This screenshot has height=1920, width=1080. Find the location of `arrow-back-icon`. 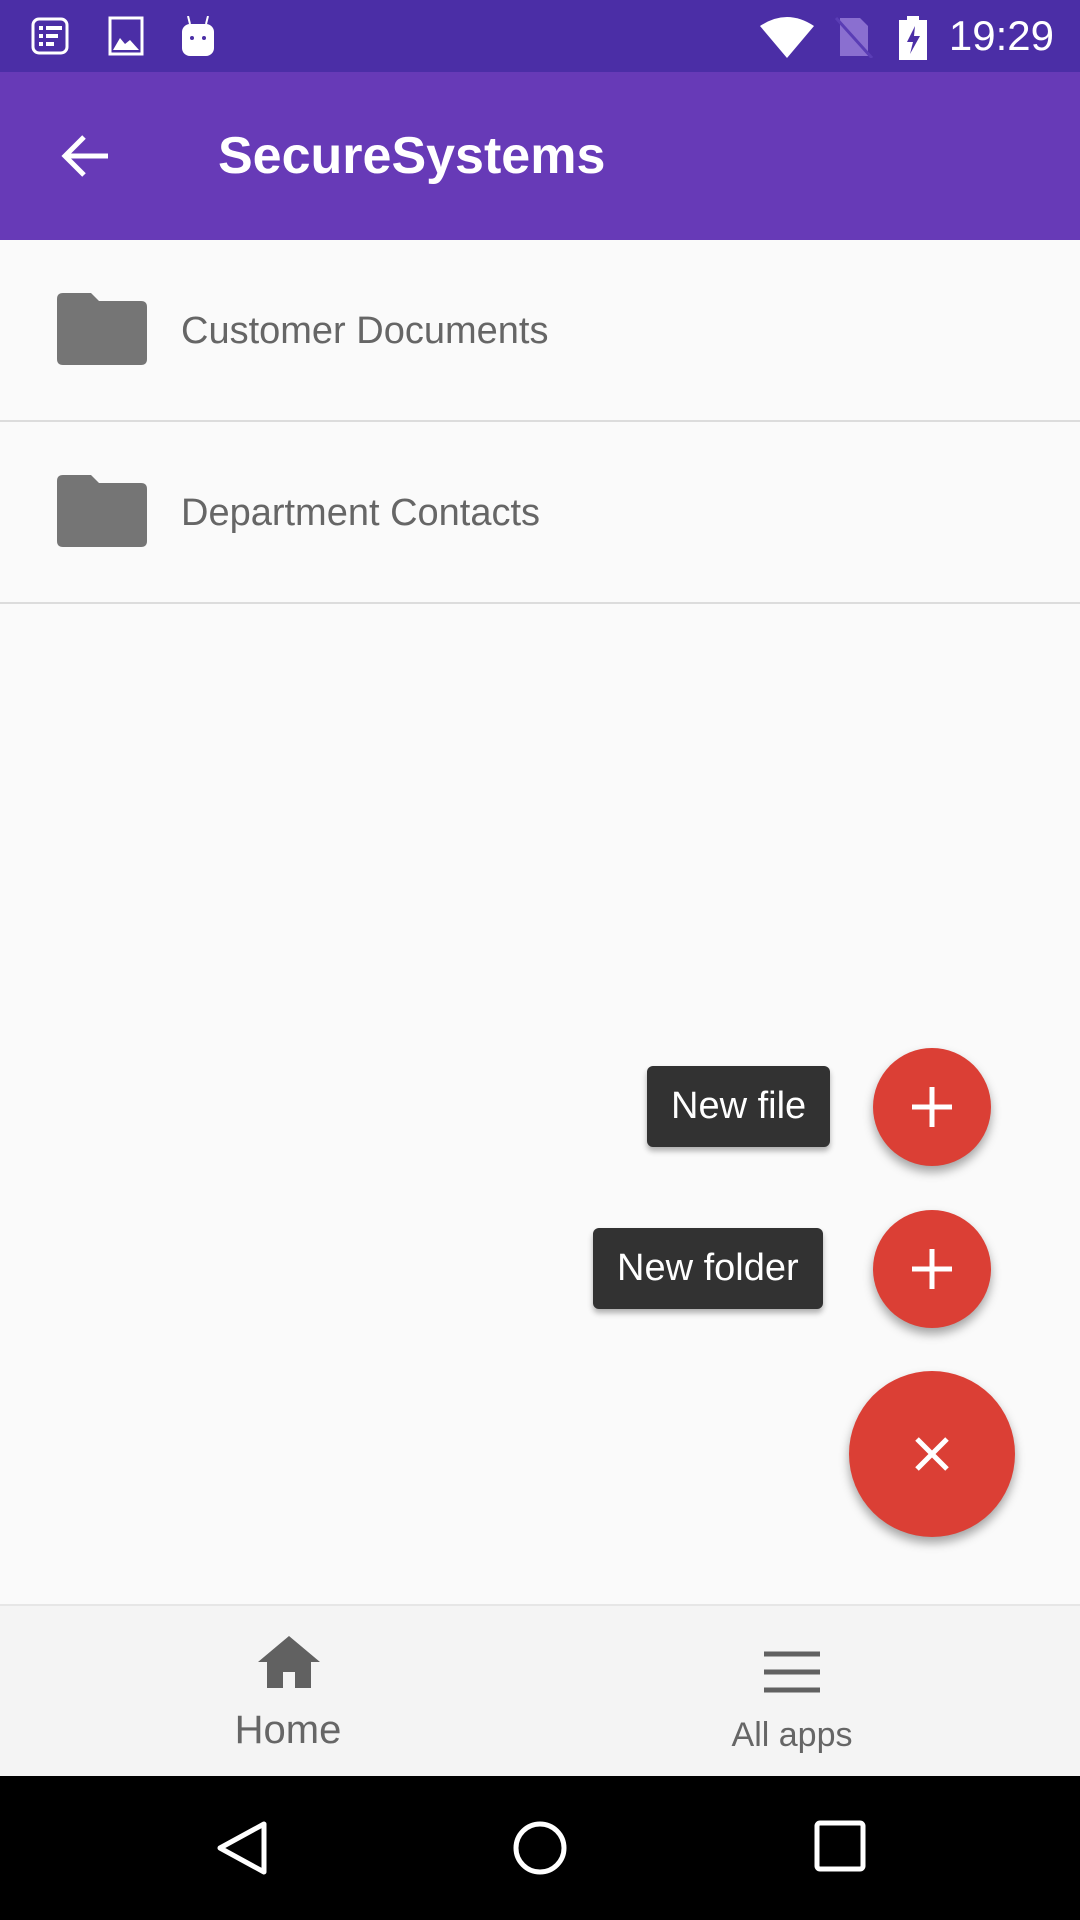

arrow-back-icon is located at coordinates (86, 156).